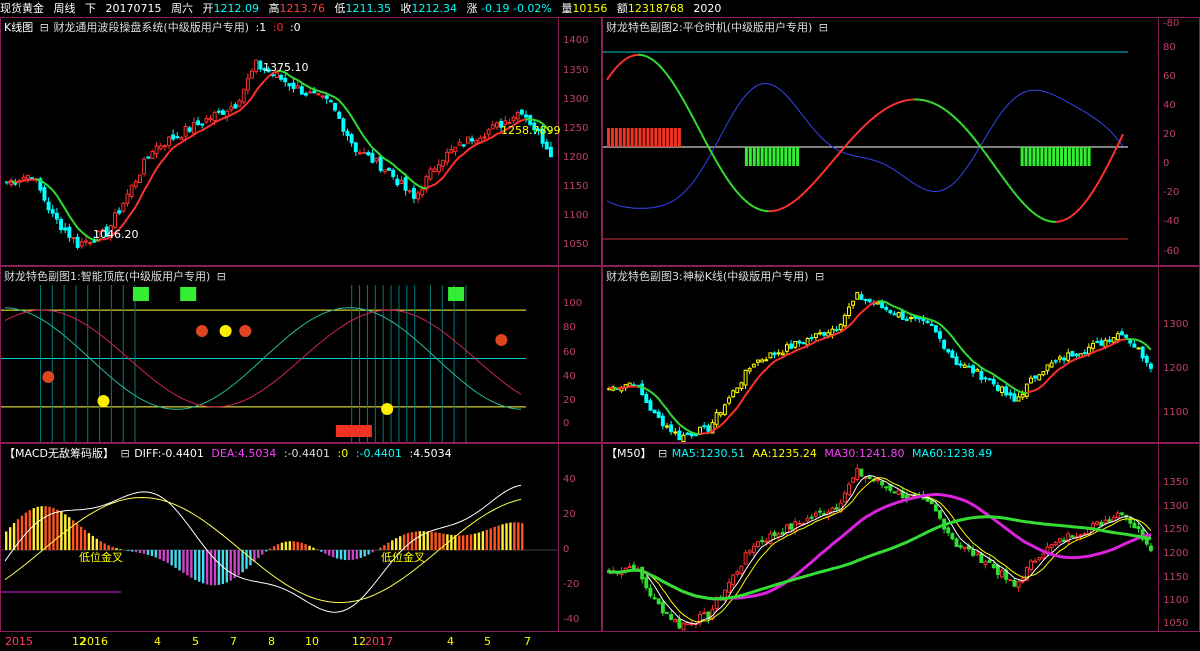 This screenshot has height=651, width=1200. I want to click on sub2-y-tick: 80, so click(1169, 47).